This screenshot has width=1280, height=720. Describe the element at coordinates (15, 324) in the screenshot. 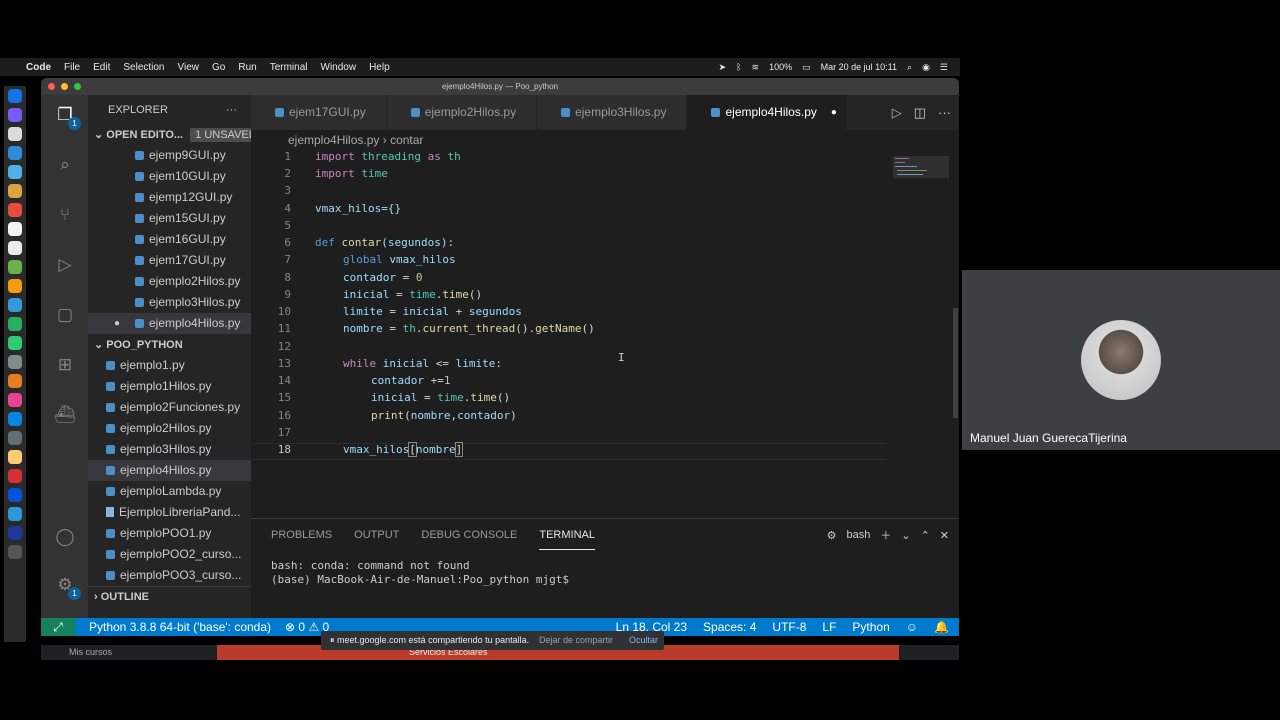

I see `facetime-icon` at that location.